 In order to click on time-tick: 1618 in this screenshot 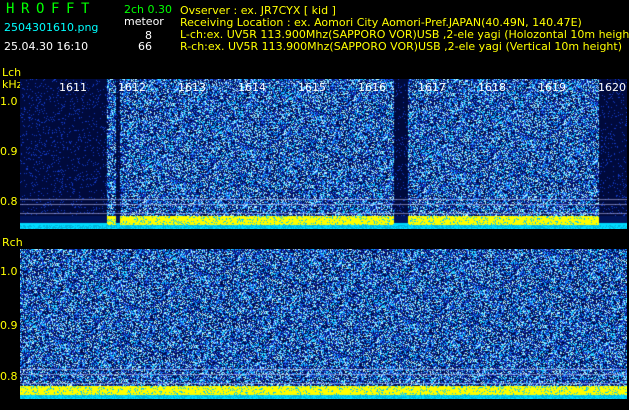, I will do `click(492, 87)`.